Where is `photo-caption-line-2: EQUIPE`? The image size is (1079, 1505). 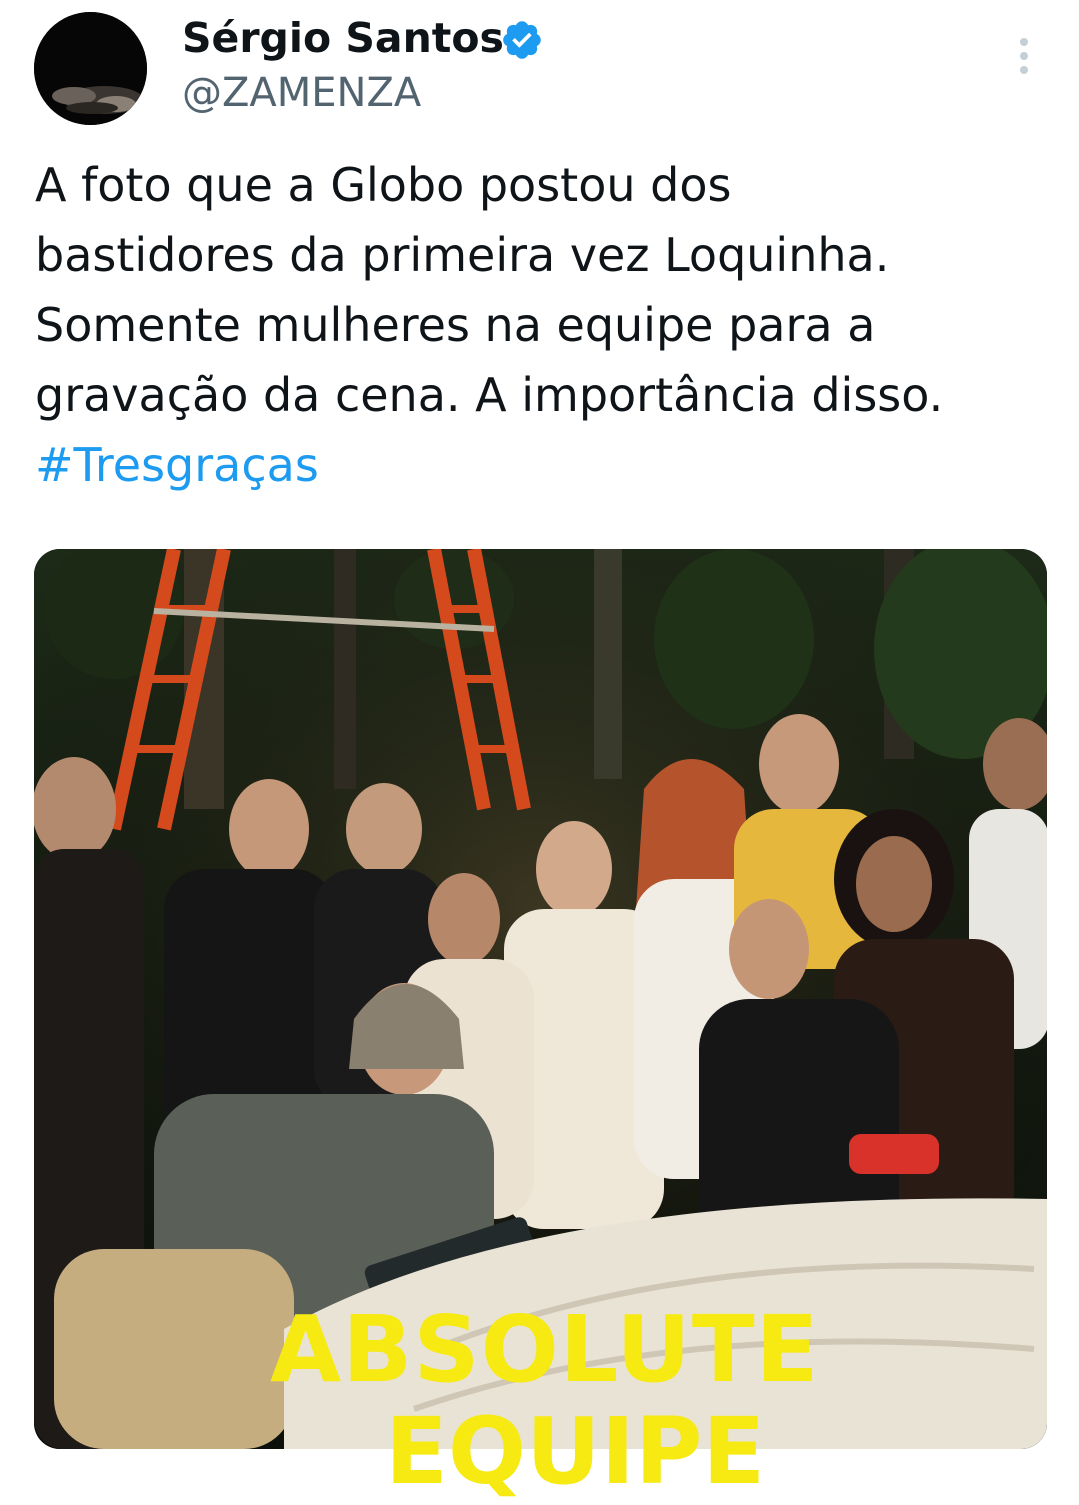
photo-caption-line-2: EQUIPE is located at coordinates (575, 1451).